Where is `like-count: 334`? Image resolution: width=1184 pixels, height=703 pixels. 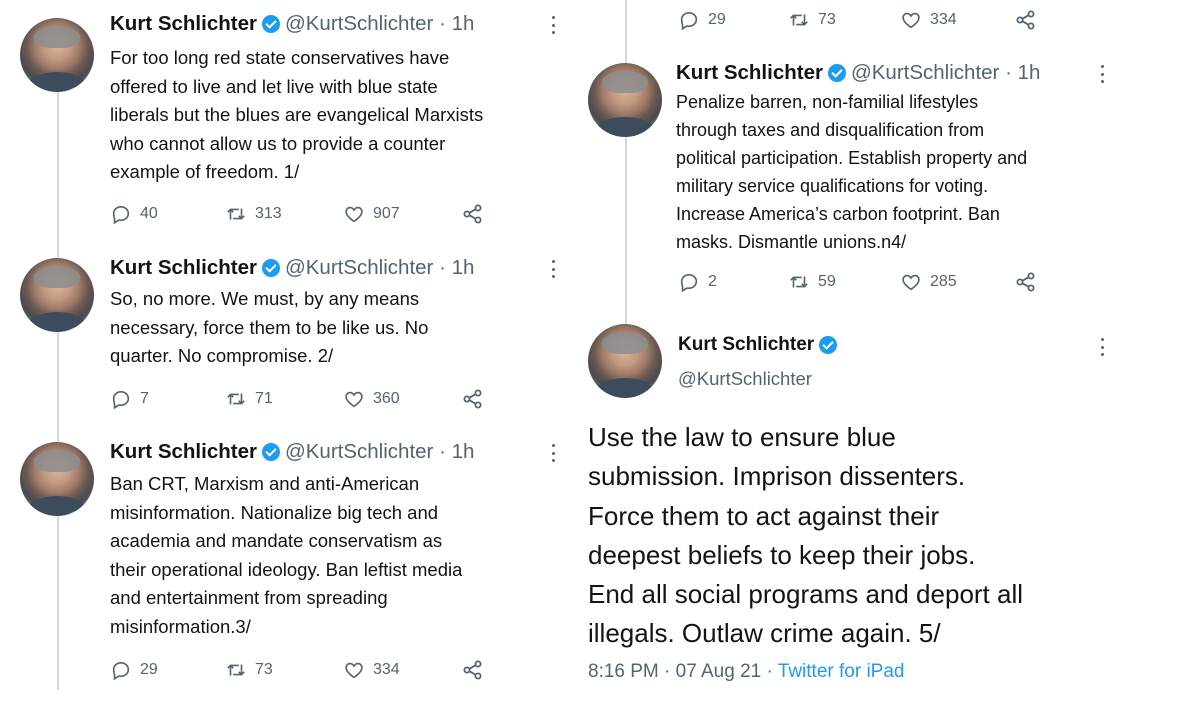 like-count: 334 is located at coordinates (943, 19).